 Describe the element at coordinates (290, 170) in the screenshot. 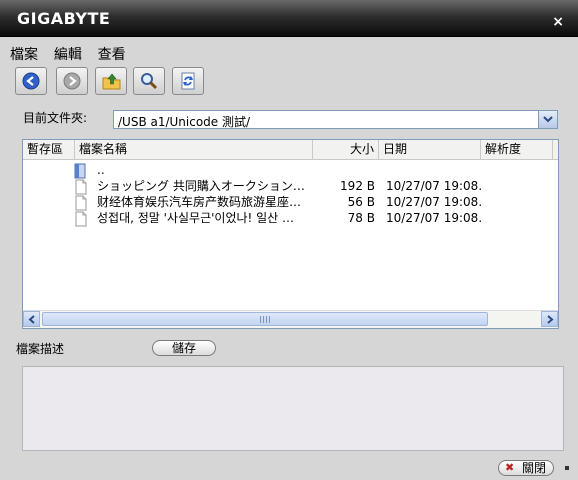

I see `list-row-parent: ..` at that location.